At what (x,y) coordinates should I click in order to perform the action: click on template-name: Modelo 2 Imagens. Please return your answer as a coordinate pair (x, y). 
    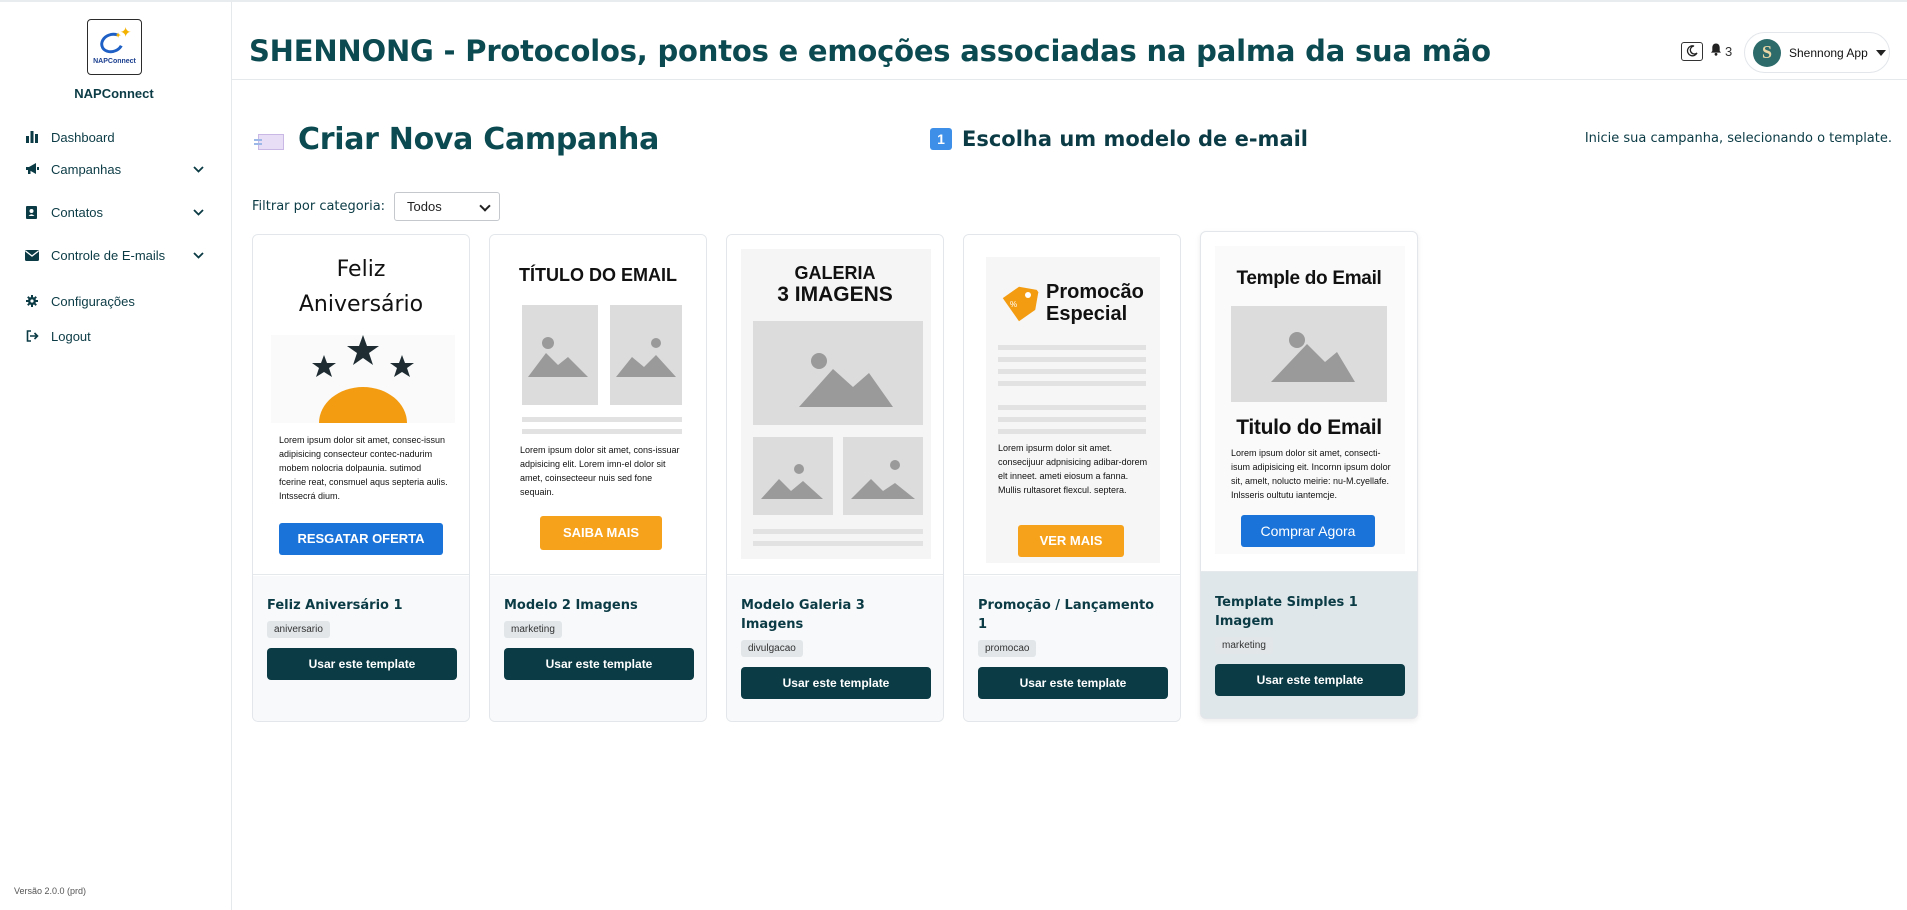
    Looking at the image, I should click on (571, 605).